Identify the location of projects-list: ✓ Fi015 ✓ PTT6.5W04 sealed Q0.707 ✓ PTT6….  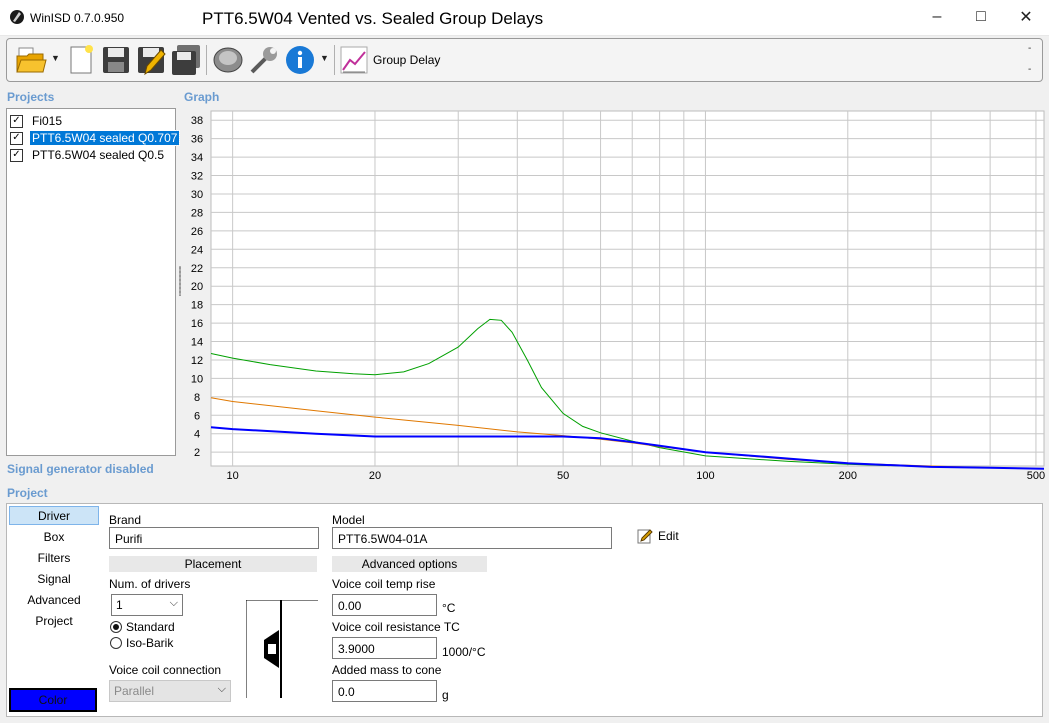
(93, 282).